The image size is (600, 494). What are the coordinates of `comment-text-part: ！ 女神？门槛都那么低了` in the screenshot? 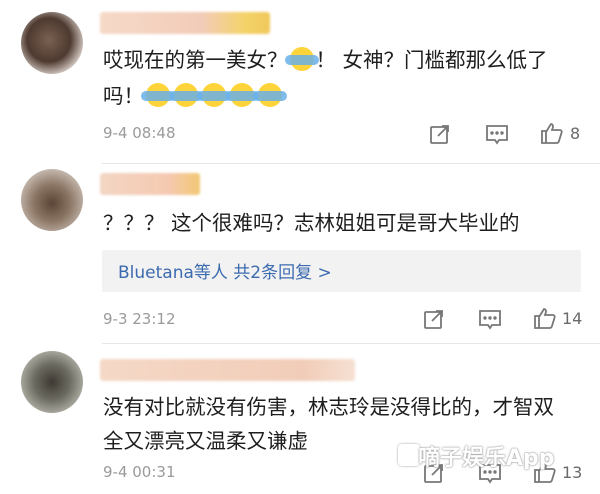 It's located at (431, 60).